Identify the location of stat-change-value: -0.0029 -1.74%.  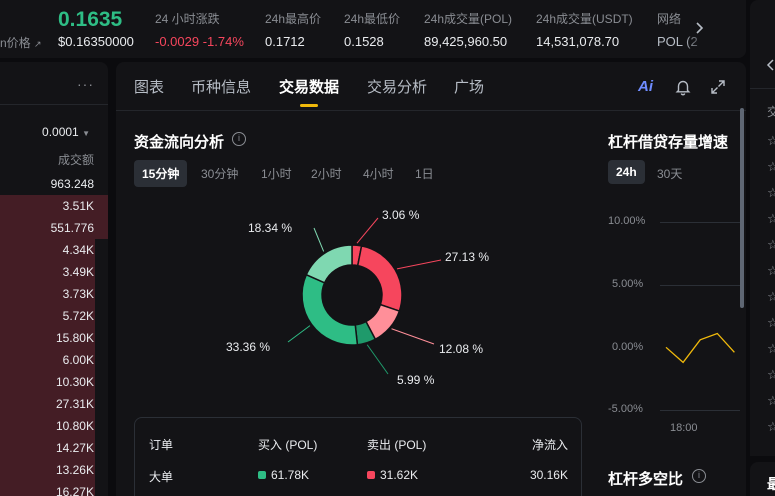
(199, 41).